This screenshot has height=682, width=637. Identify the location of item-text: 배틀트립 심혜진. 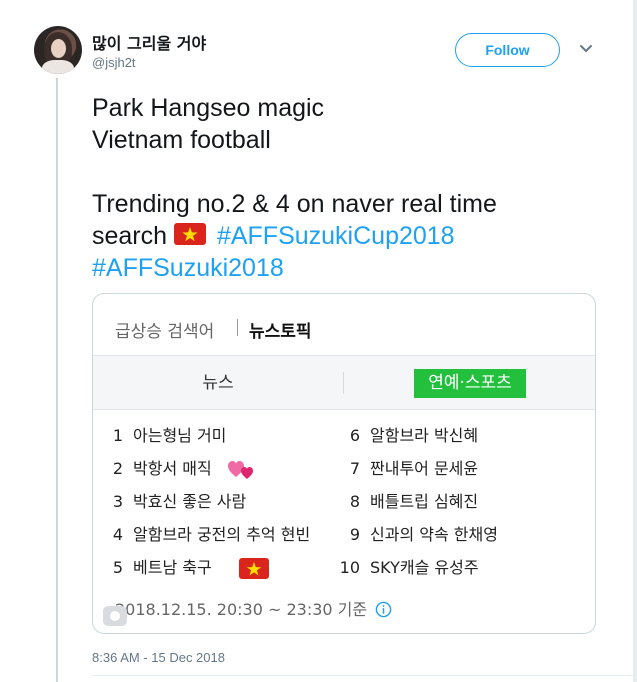
(424, 501).